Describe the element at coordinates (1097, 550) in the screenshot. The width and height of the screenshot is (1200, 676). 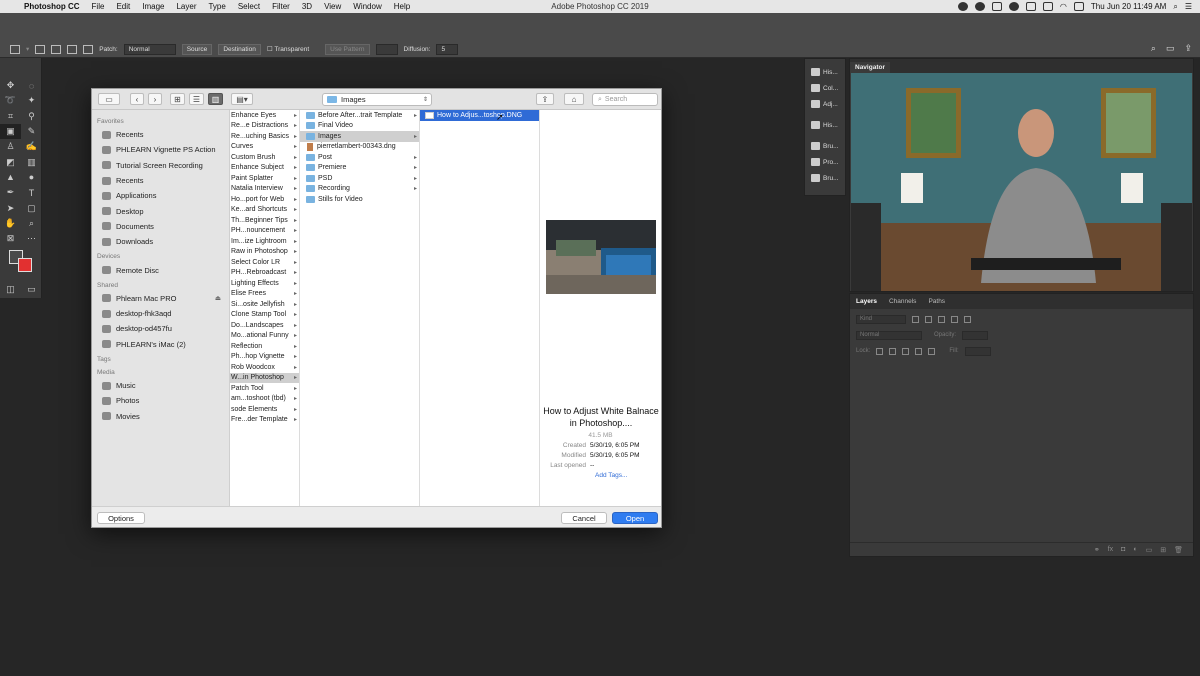
I see `link-layers-icon: ⚭` at that location.